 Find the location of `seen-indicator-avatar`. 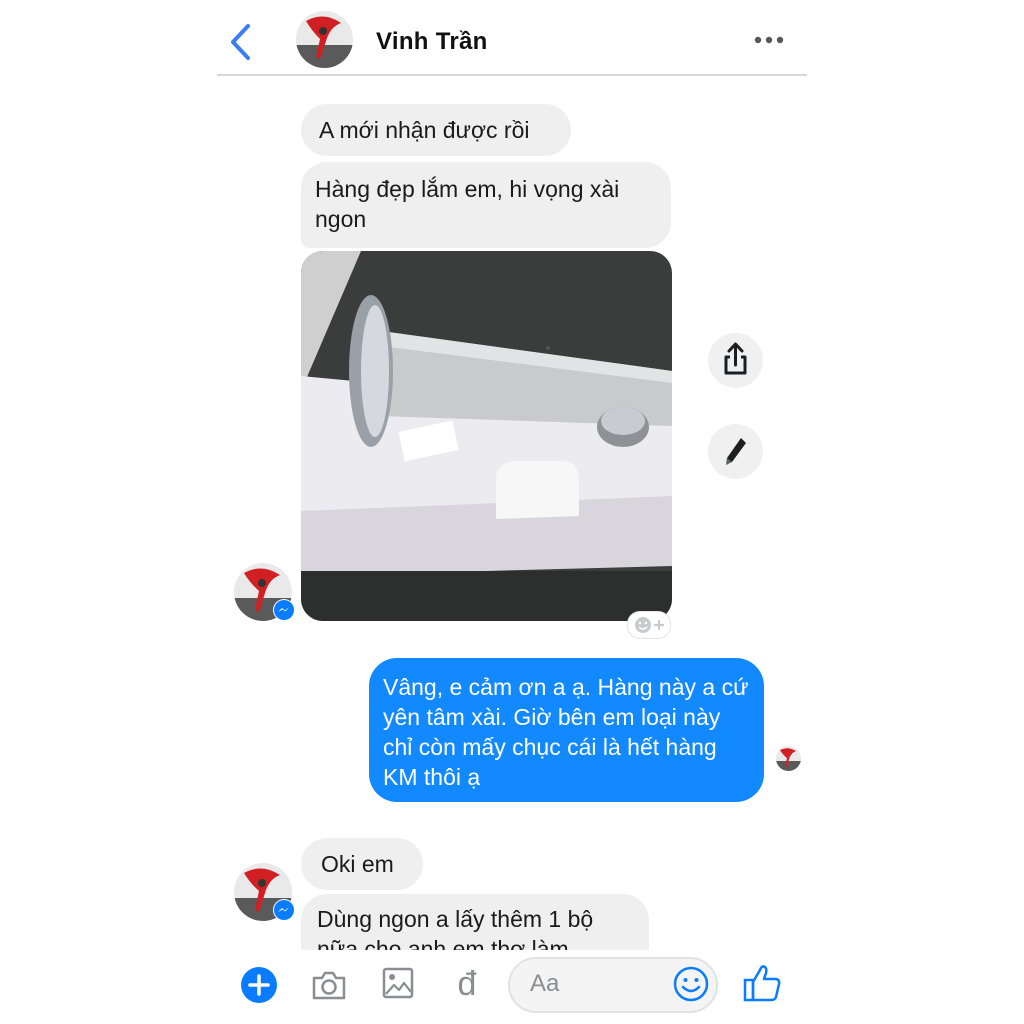

seen-indicator-avatar is located at coordinates (788, 758).